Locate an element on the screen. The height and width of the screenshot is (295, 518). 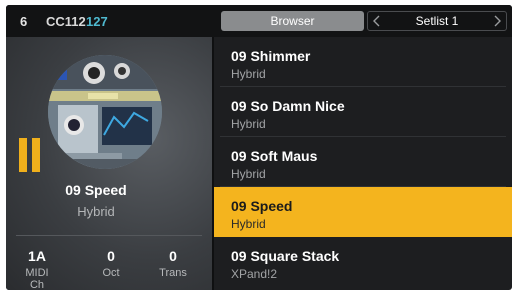
top-bar: 6 CC112 127 Browser Setlist 1 is located at coordinates (259, 21).